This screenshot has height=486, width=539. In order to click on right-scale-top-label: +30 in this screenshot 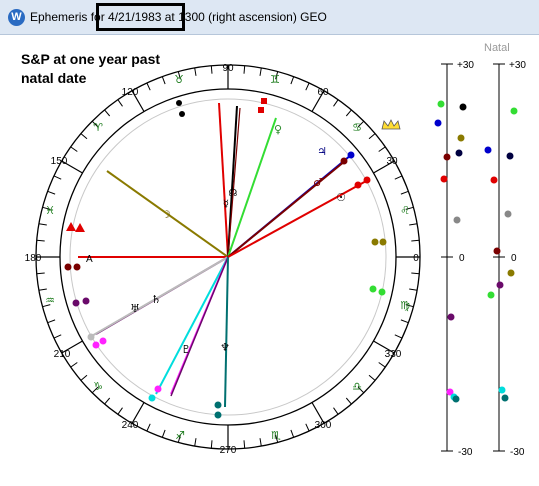, I will do `click(517, 65)`.